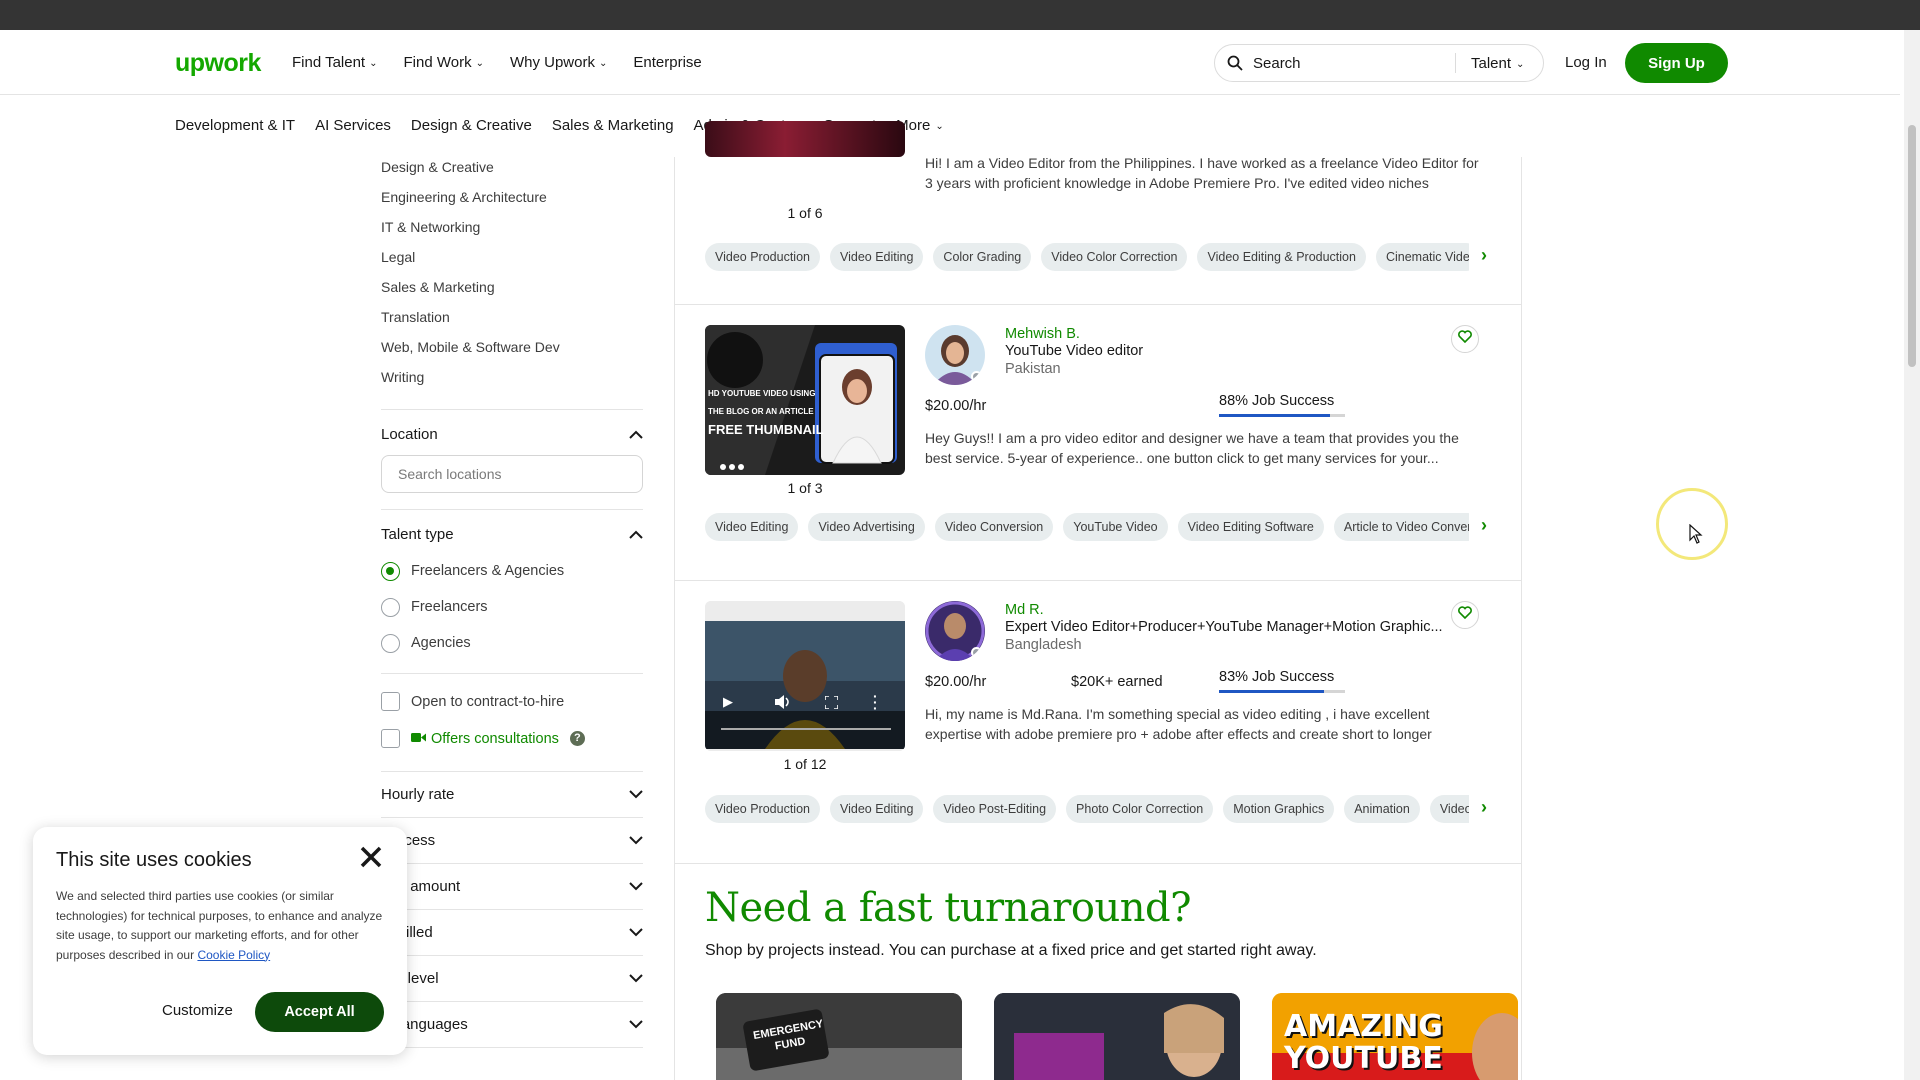 This screenshot has width=1920, height=1080. What do you see at coordinates (512, 673) in the screenshot?
I see `divider` at bounding box center [512, 673].